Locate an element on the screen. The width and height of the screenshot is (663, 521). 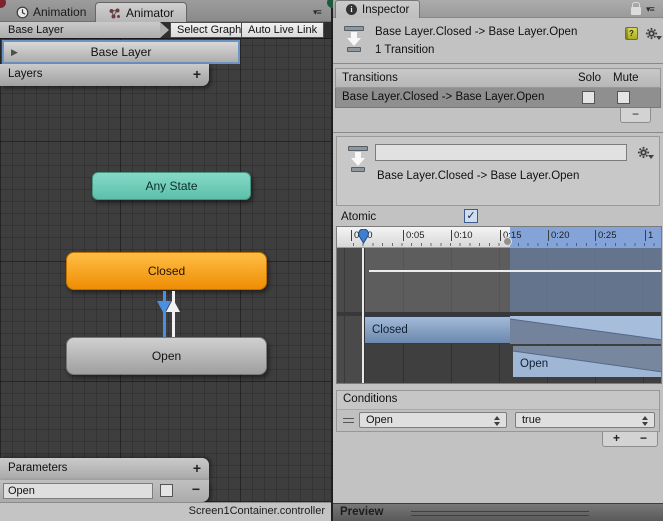
preview-drag-handle-icon is located at coordinates (500, 513).